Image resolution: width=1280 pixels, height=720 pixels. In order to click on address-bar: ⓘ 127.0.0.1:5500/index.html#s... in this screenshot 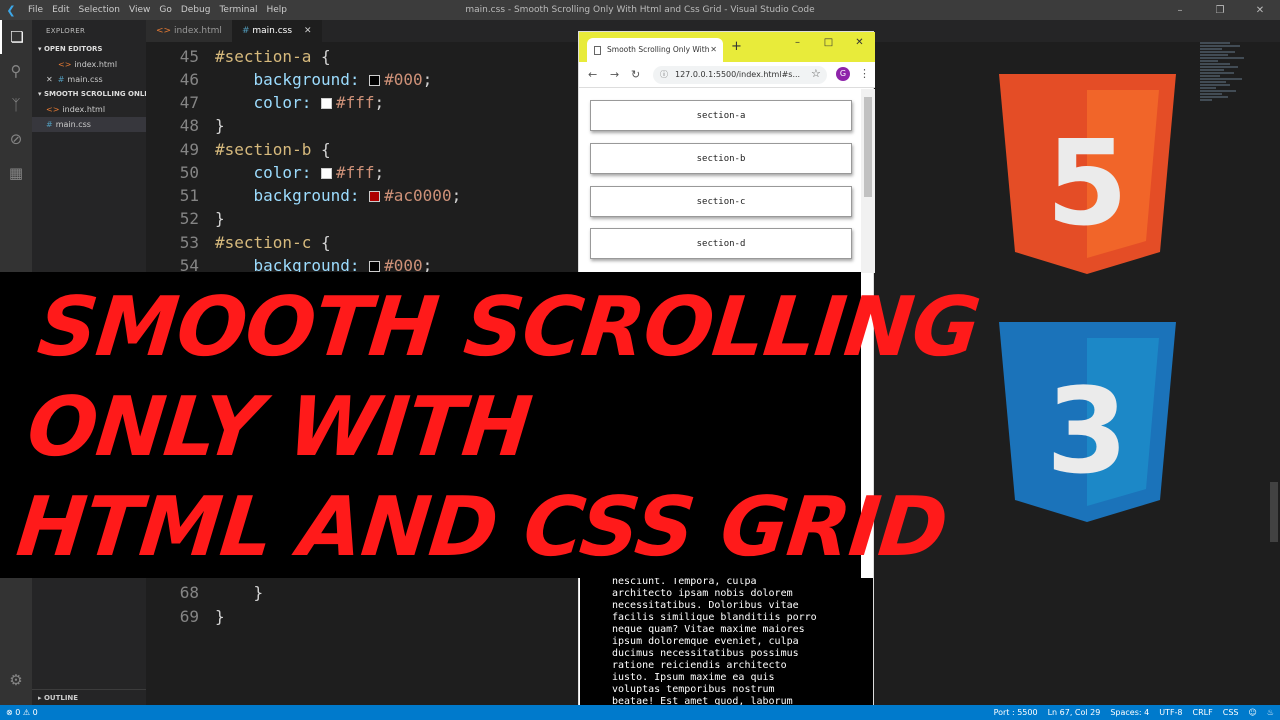, I will do `click(740, 75)`.